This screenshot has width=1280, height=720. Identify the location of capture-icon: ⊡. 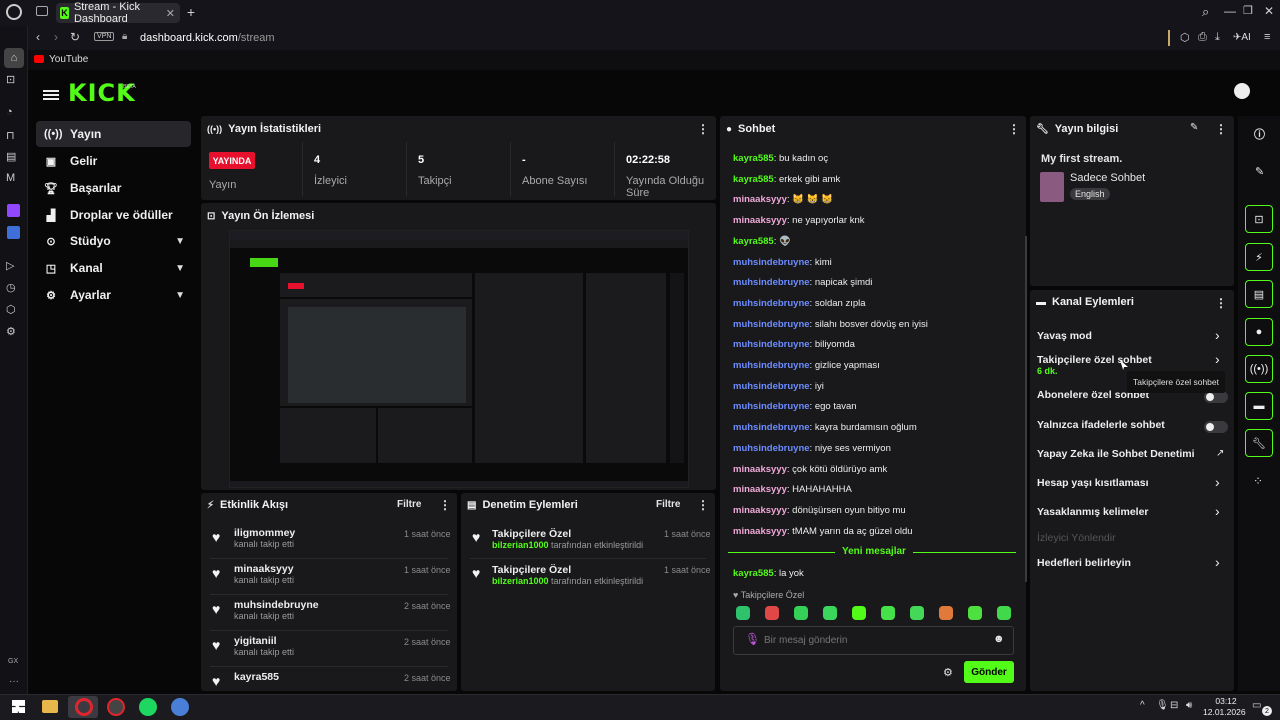
(1259, 219).